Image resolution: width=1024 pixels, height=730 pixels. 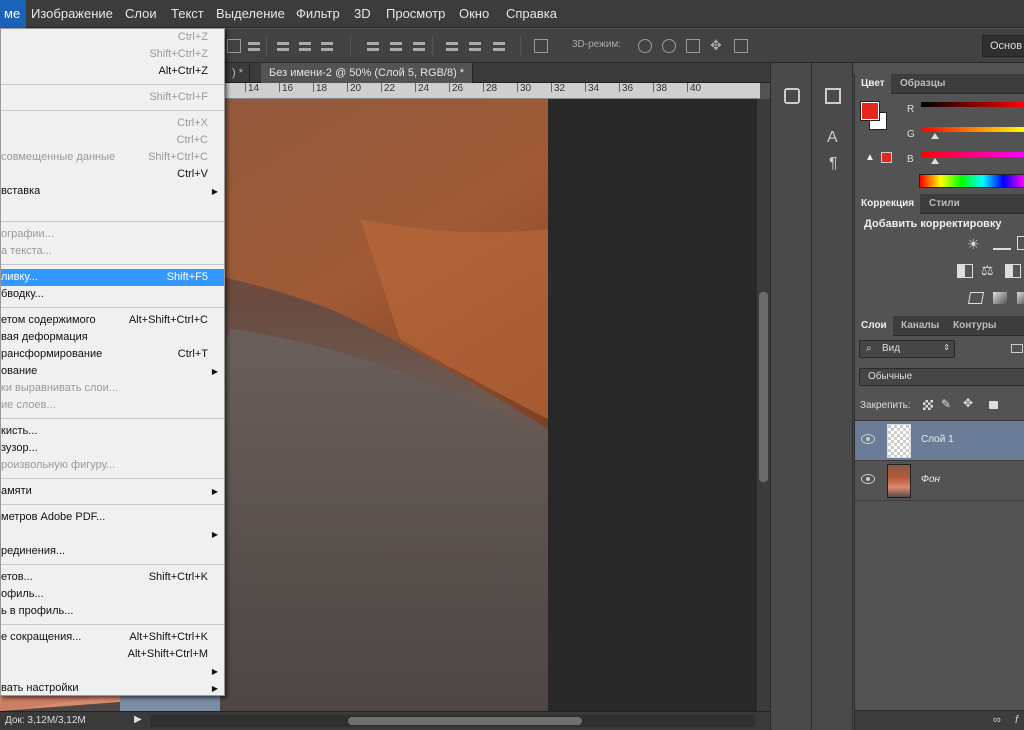 I want to click on align-left-icon, so click(x=283, y=46).